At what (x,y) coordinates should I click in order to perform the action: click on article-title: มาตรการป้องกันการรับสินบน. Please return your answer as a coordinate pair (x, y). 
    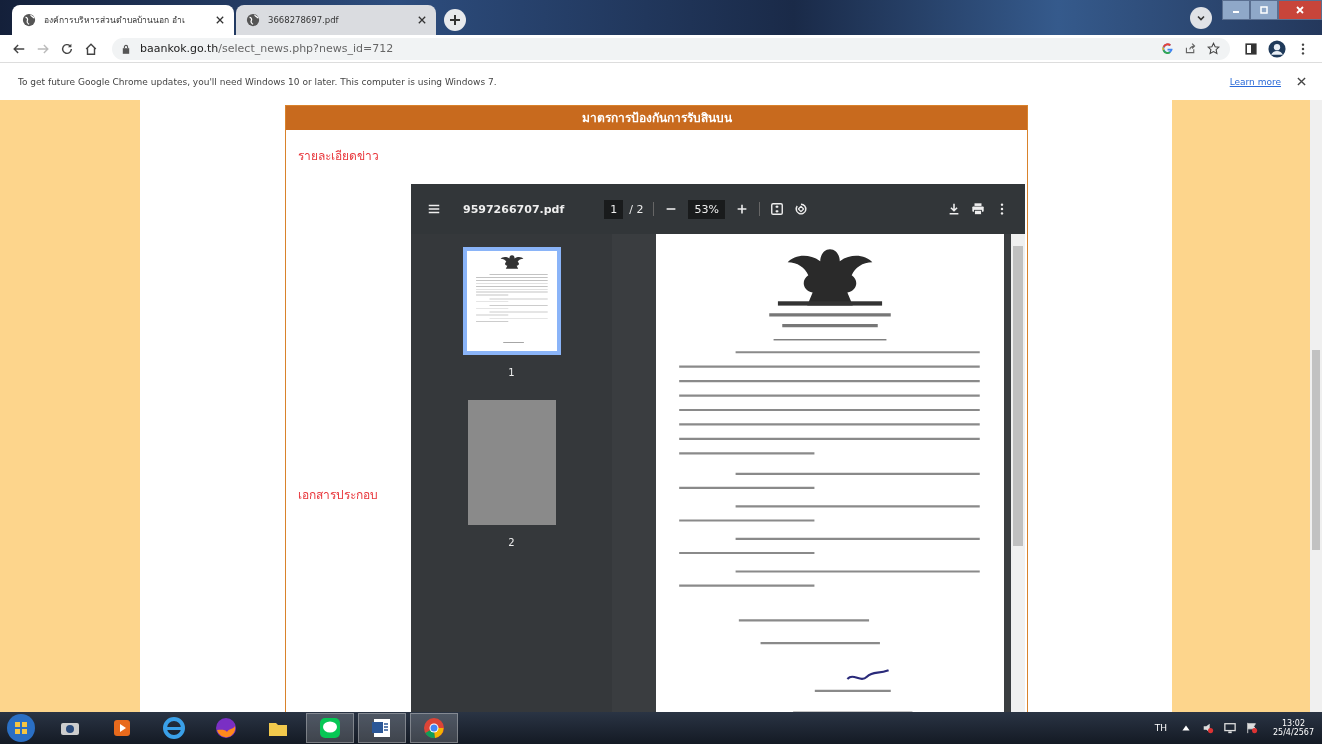
    Looking at the image, I should click on (656, 118).